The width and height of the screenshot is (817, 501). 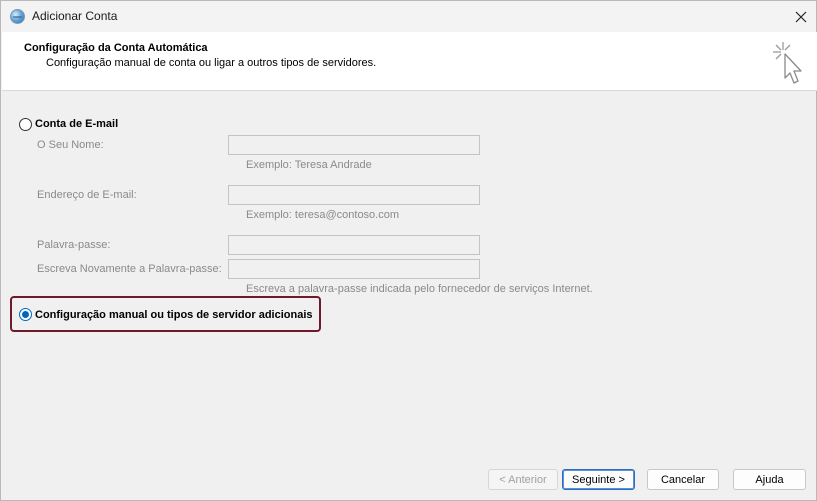 What do you see at coordinates (74, 245) in the screenshot?
I see `password-label: Palavra-passe:` at bounding box center [74, 245].